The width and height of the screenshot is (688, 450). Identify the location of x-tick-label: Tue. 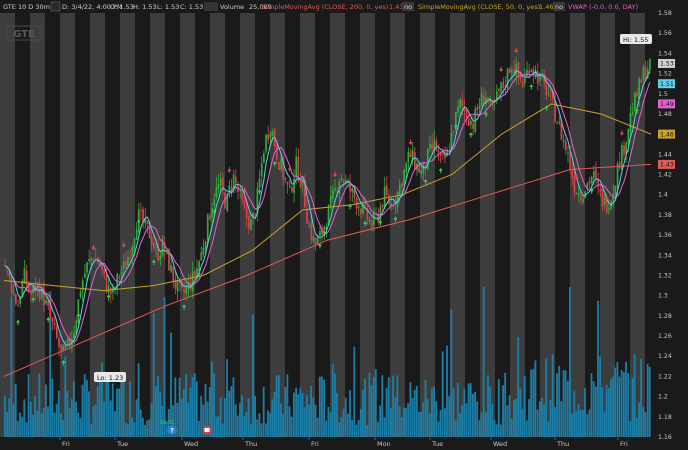
(122, 444).